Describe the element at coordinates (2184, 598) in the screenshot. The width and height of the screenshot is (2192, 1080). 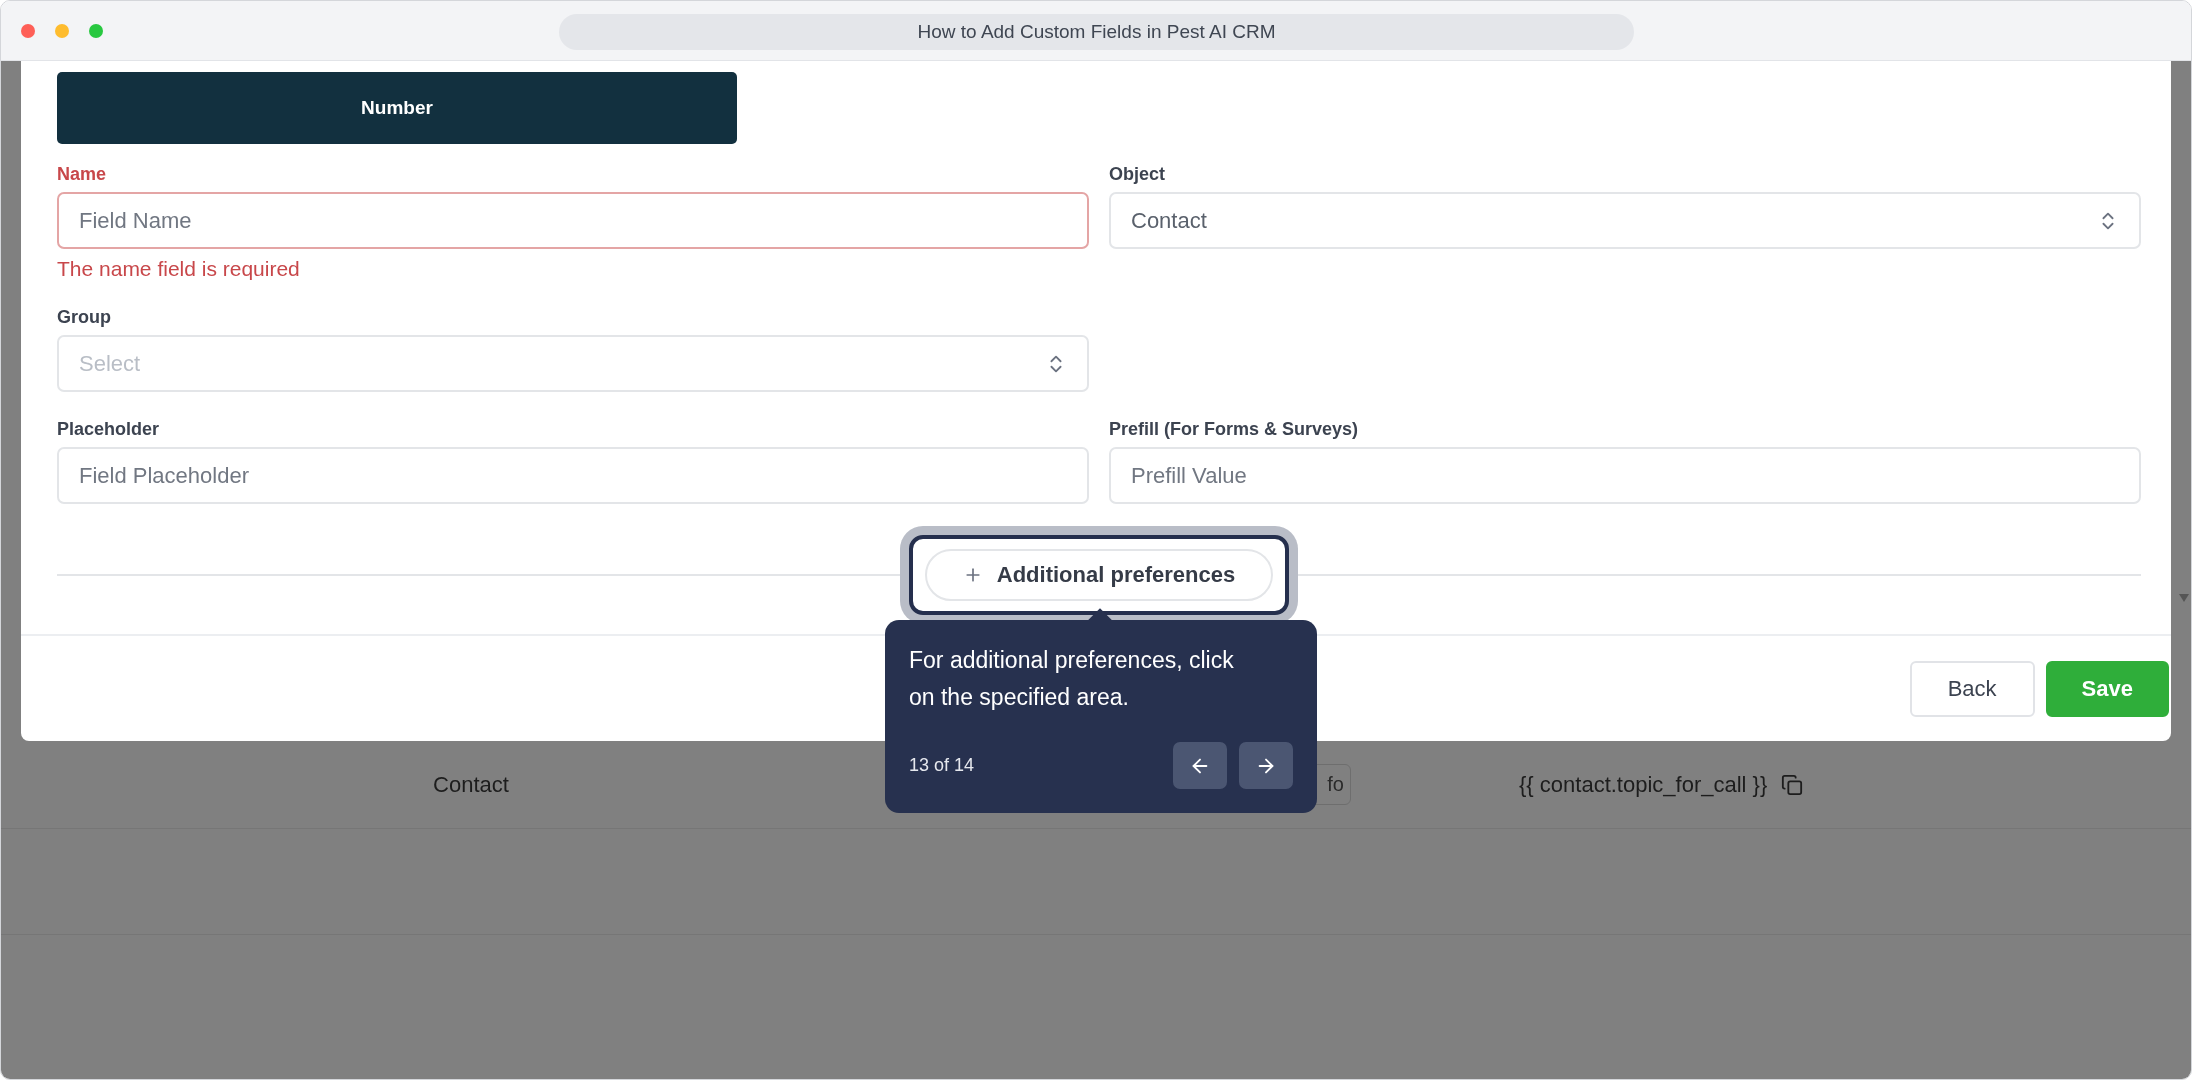
I see `scroll-arrow-icon` at that location.